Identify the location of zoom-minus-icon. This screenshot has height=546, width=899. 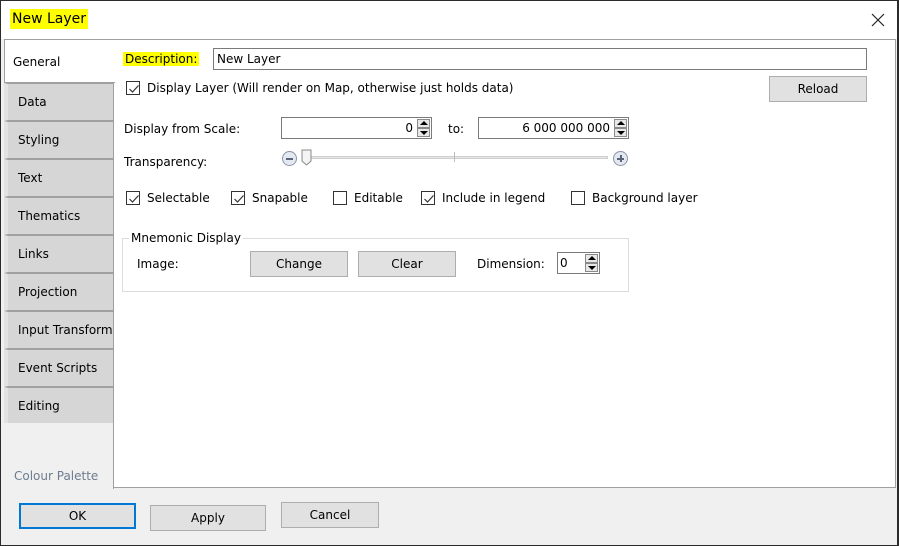
(289, 158).